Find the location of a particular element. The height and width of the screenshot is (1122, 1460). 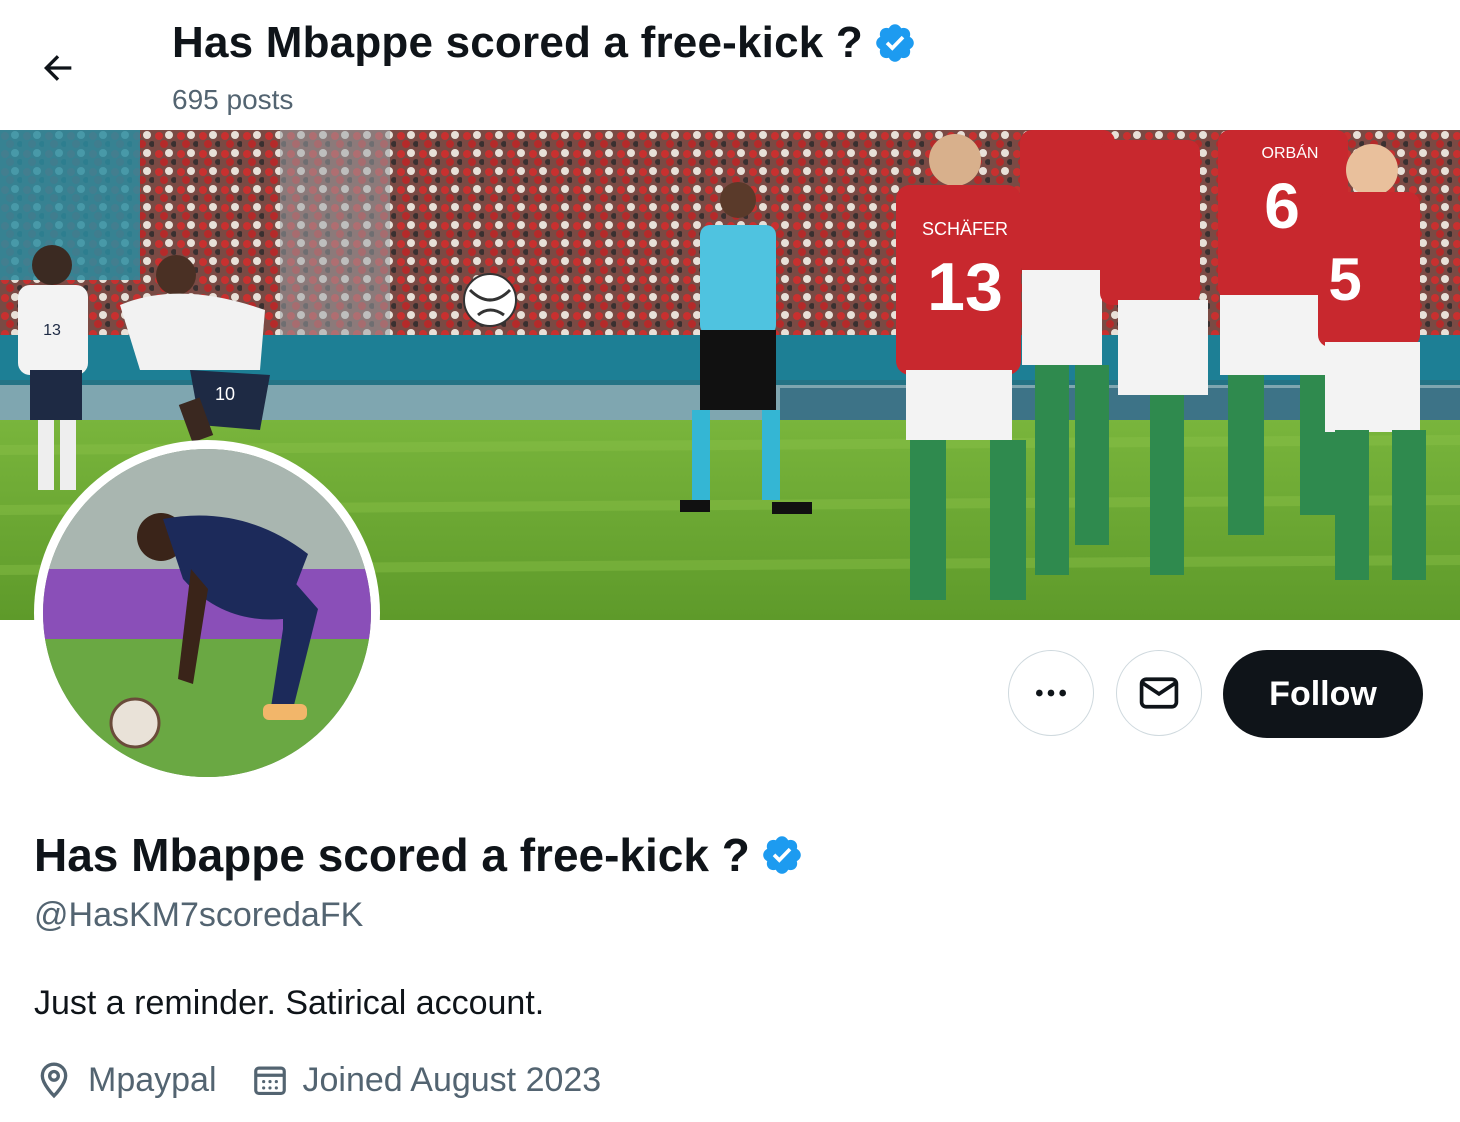

svg-text: 5 is located at coordinates (1344, 279).